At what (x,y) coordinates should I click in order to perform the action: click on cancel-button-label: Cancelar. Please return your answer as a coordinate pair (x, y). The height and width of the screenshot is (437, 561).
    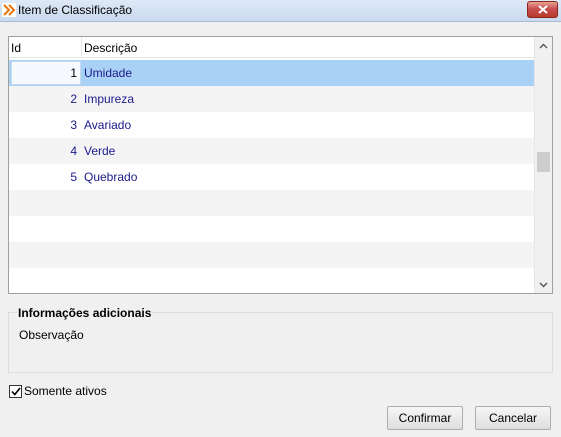
    Looking at the image, I should click on (513, 418).